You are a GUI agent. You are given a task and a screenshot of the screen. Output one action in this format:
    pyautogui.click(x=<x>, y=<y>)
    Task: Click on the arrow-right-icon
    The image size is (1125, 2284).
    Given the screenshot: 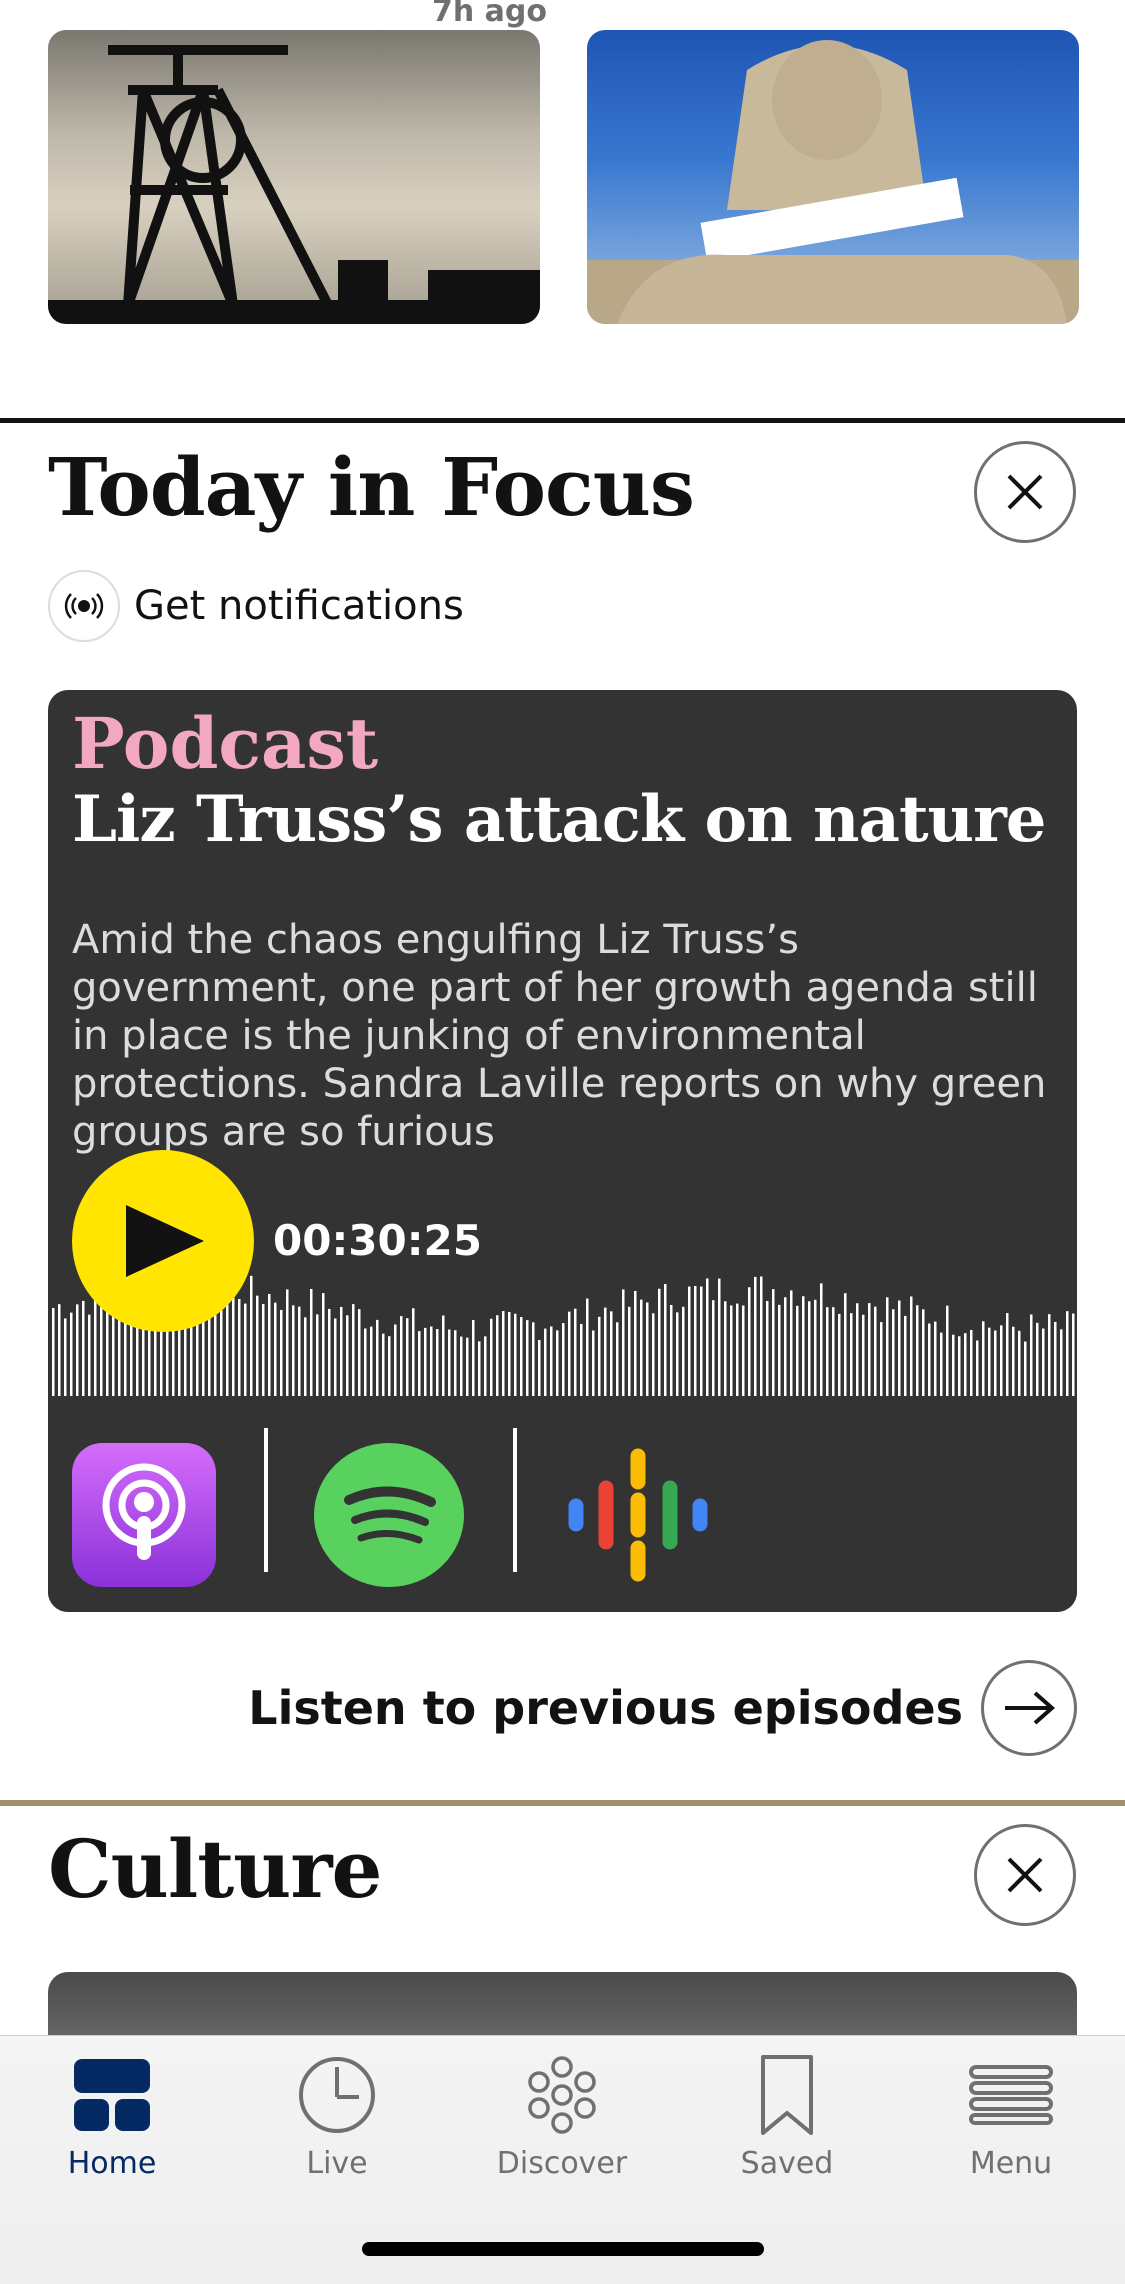 What is the action you would take?
    pyautogui.click(x=1029, y=1708)
    